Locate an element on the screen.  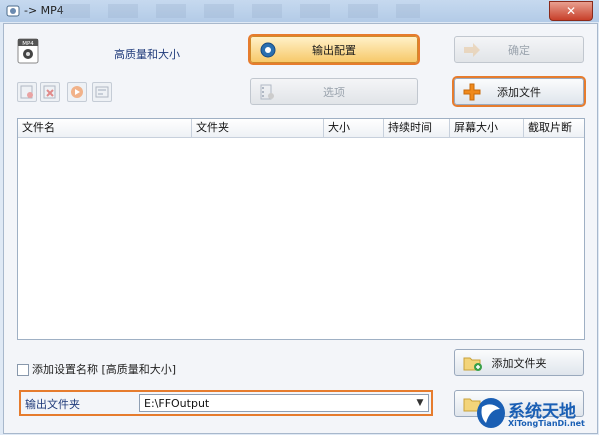
table-header: 文件名 文件夹 大小 持续时间 屏幕大小 截取片断 is located at coordinates (301, 128).